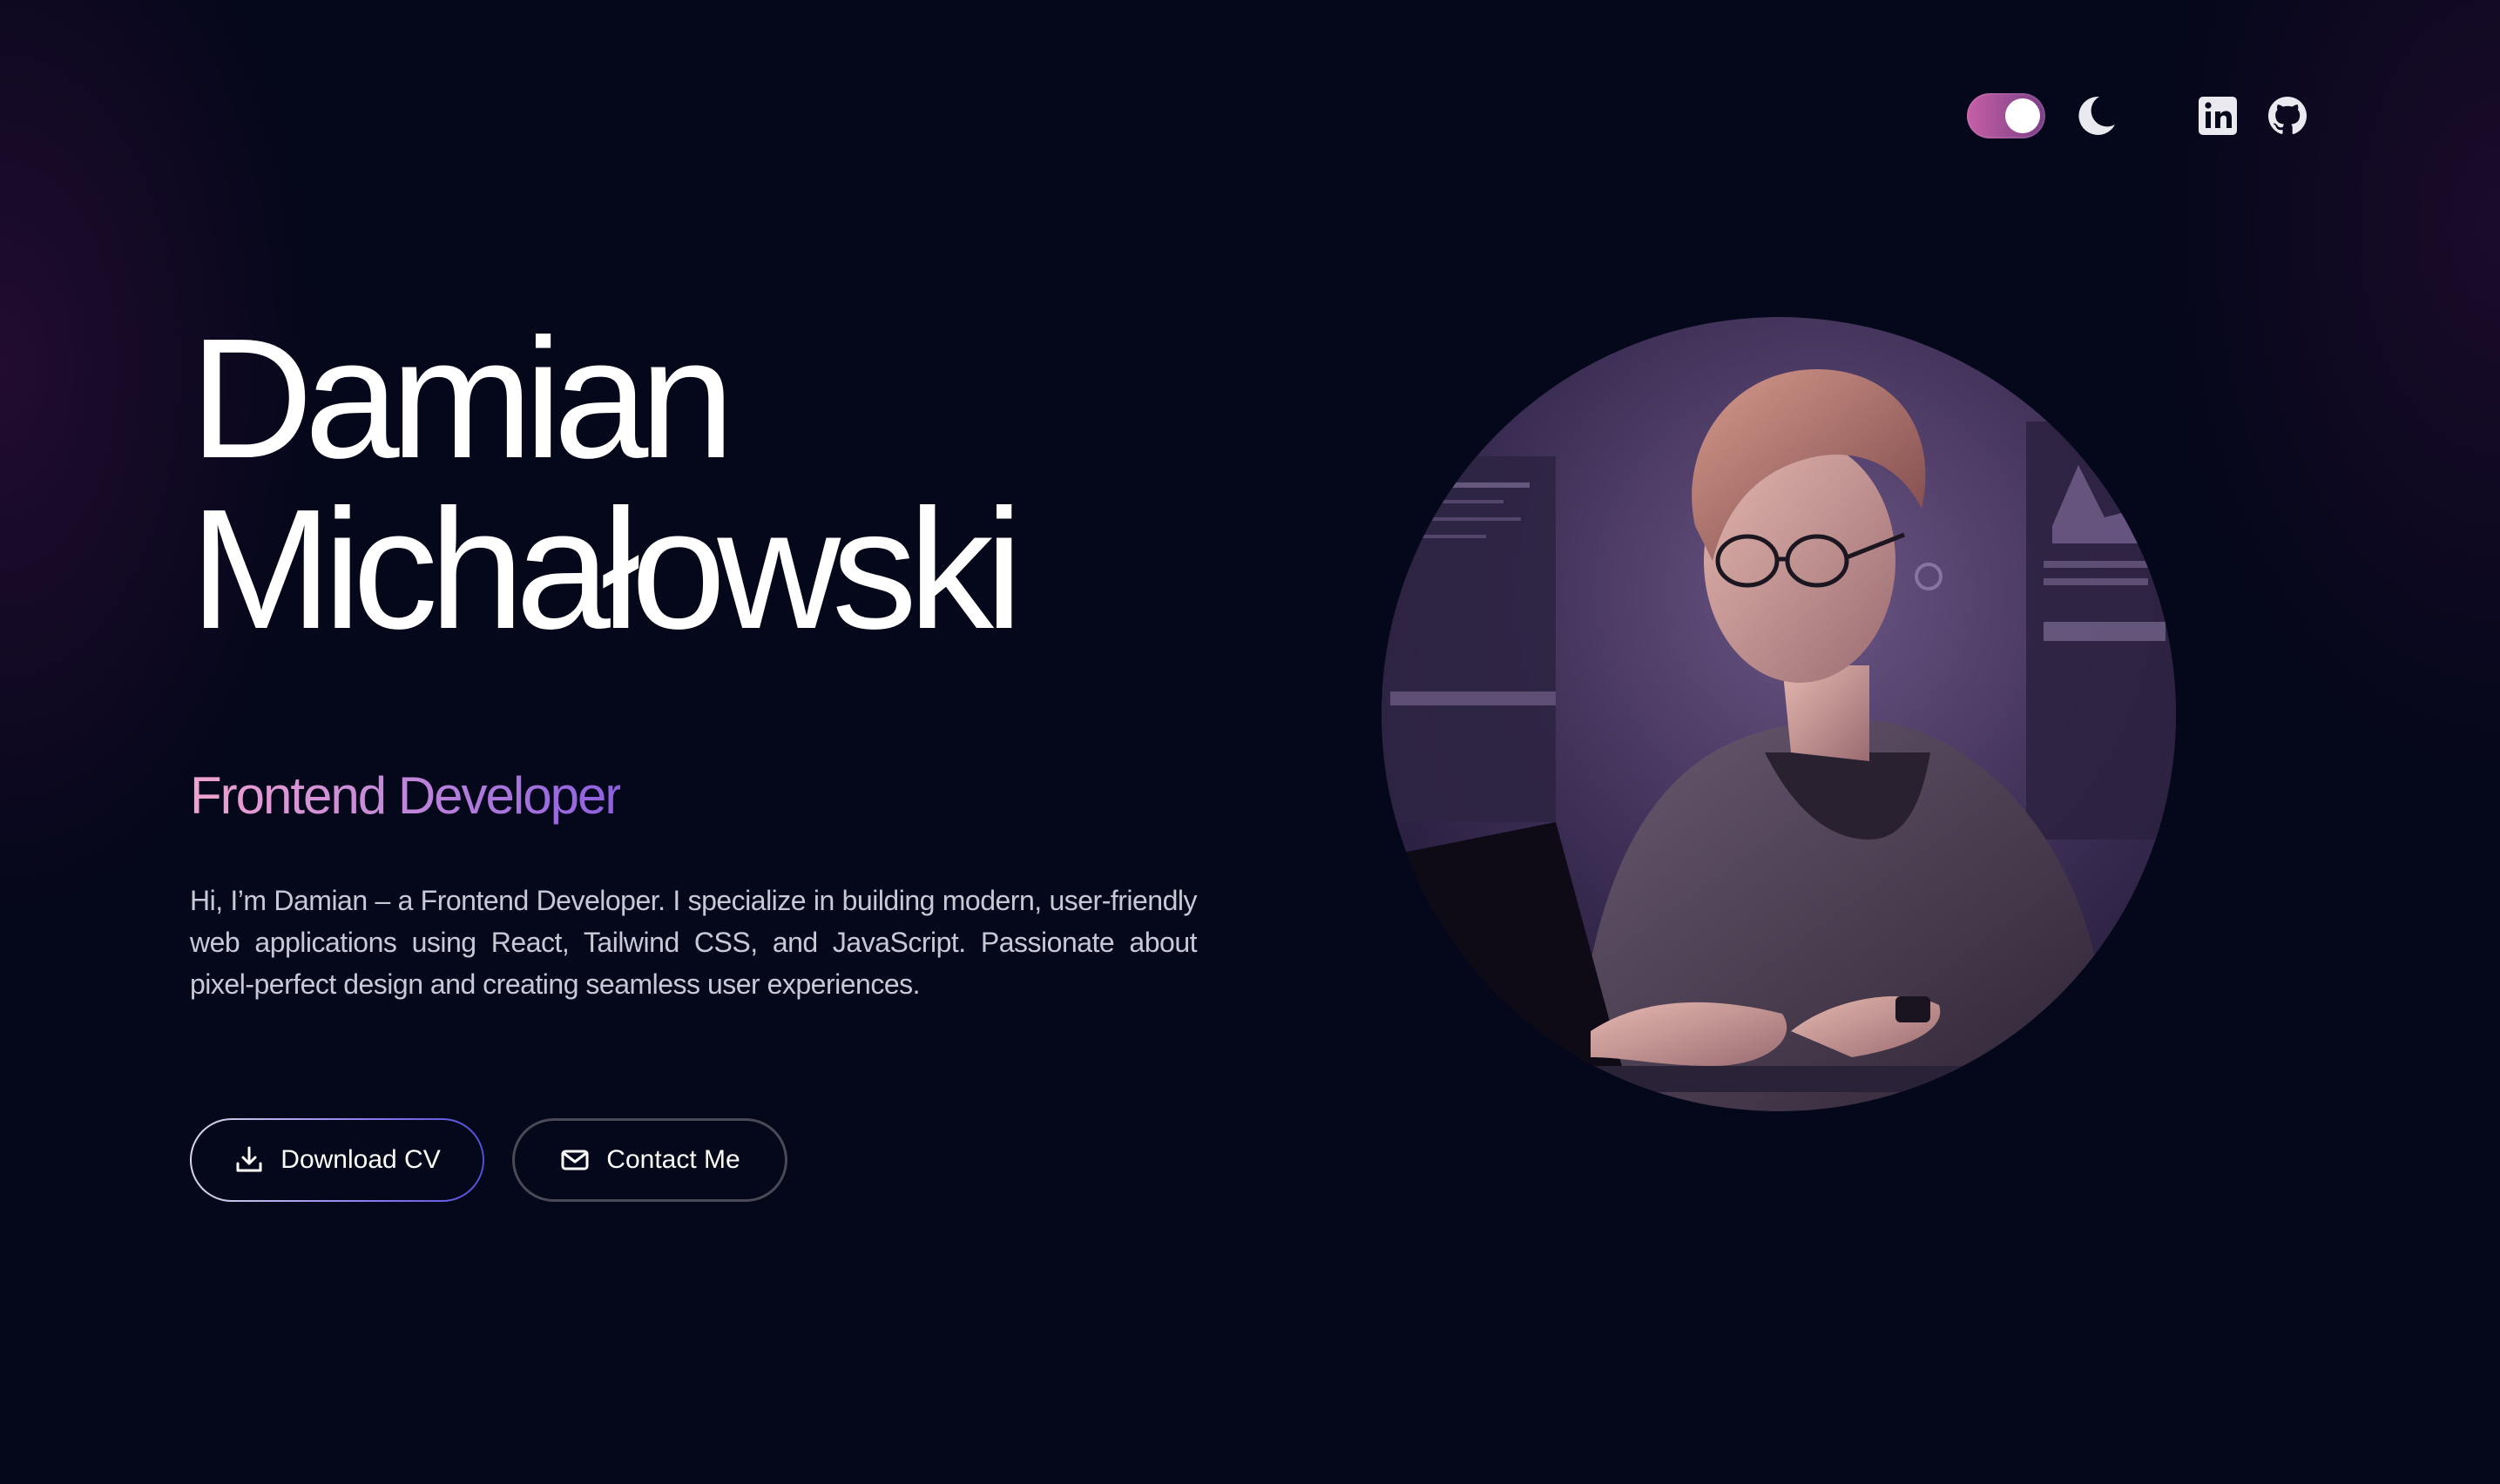  I want to click on top-bar, so click(2137, 116).